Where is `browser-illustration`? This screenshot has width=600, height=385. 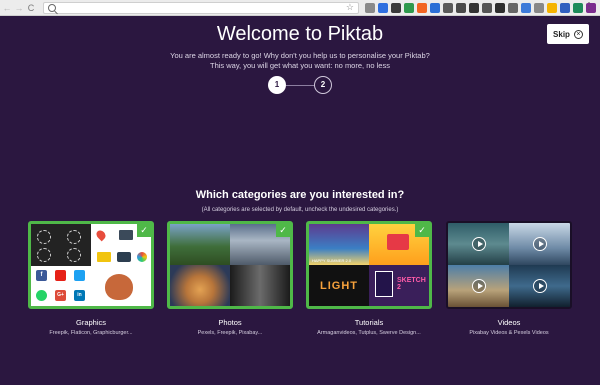
browser-illustration is located at coordinates (398, 242).